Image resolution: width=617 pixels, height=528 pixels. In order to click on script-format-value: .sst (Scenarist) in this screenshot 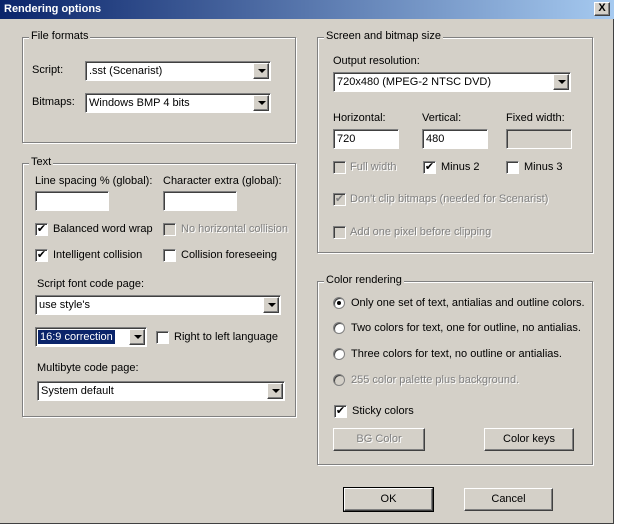, I will do `click(126, 71)`.